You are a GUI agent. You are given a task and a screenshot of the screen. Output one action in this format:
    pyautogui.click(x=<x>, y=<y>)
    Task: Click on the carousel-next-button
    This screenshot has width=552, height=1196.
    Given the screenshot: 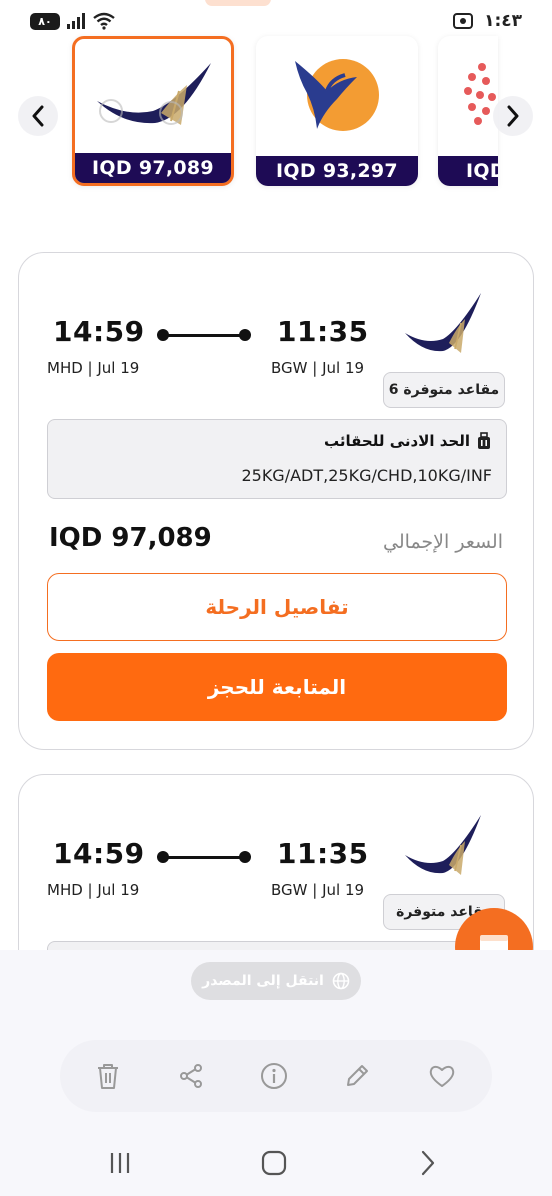 What is the action you would take?
    pyautogui.click(x=513, y=116)
    